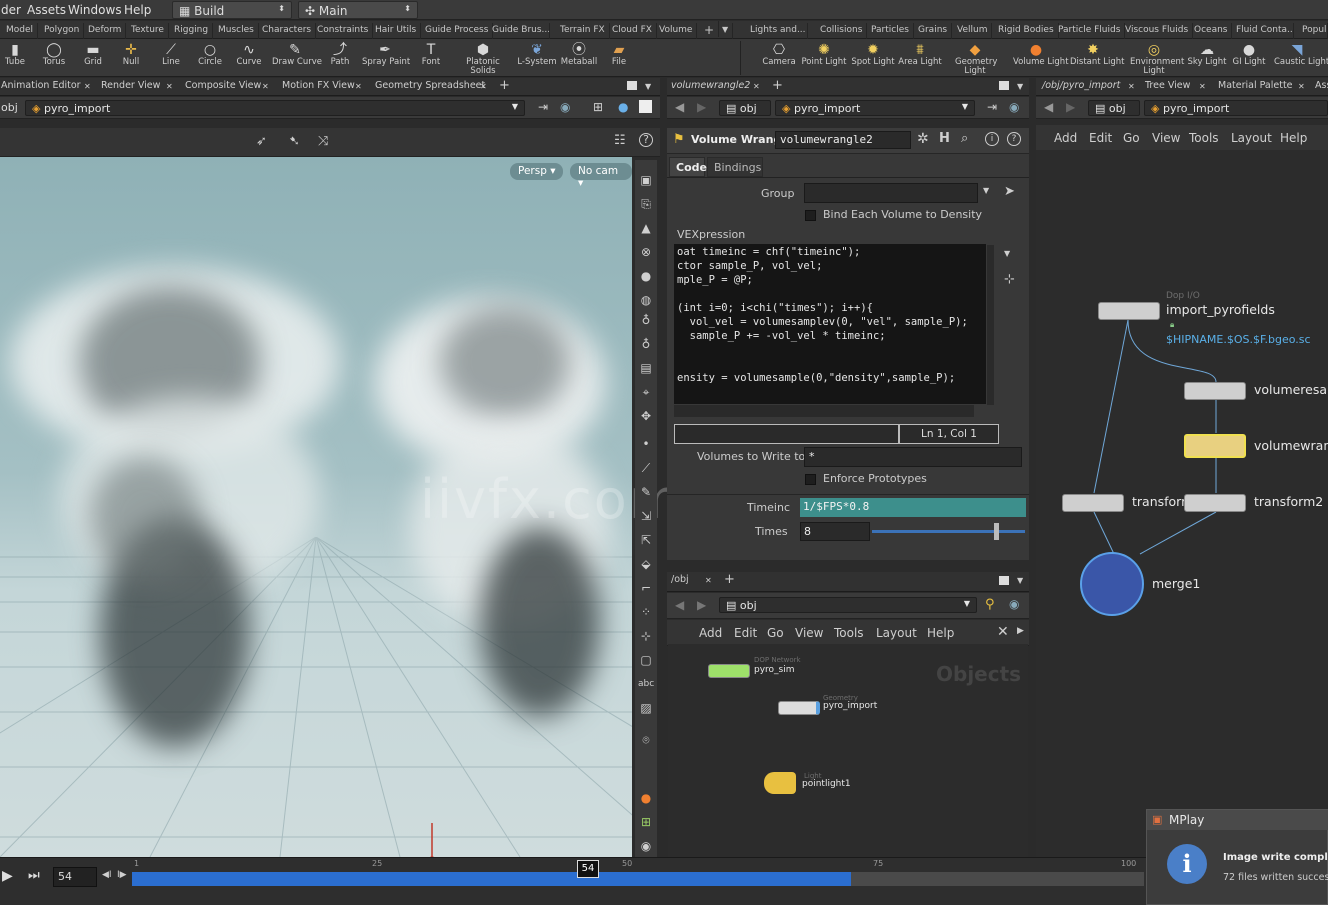 The height and width of the screenshot is (905, 1328). I want to click on menu-item: der, so click(11, 10).